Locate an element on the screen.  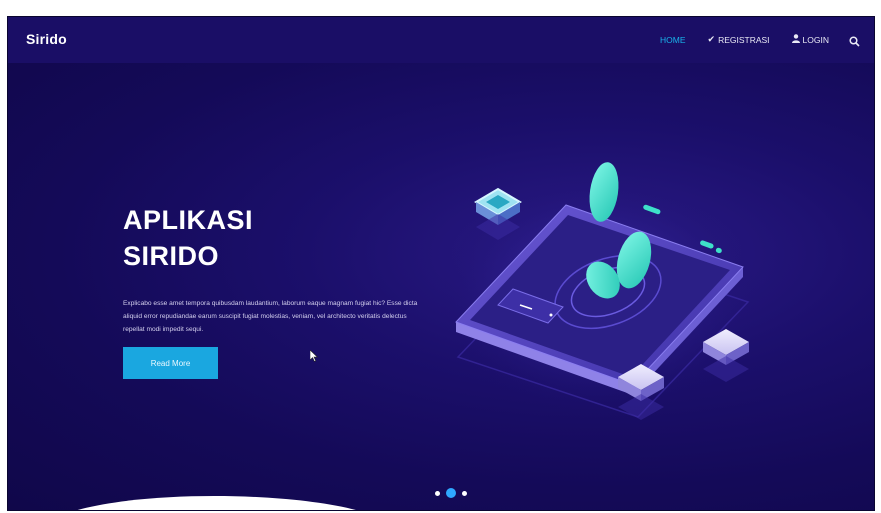
nav-registrasi-label: REGISTRASI is located at coordinates (744, 39).